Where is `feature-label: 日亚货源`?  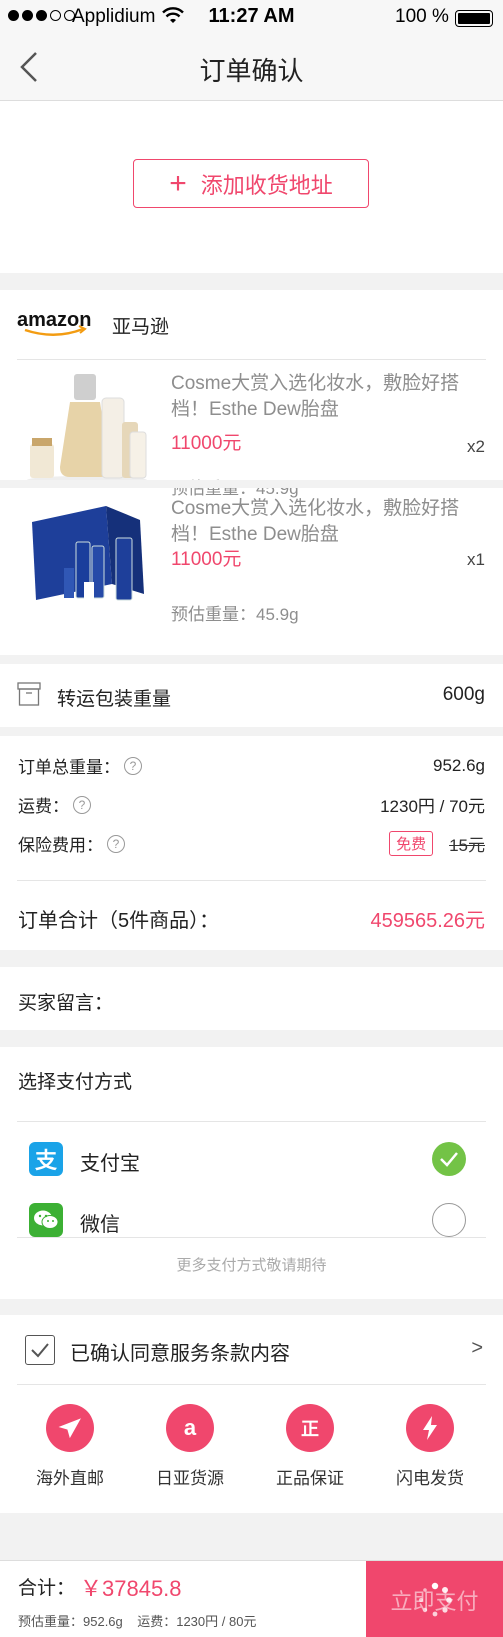
feature-label: 日亚货源 is located at coordinates (190, 1478).